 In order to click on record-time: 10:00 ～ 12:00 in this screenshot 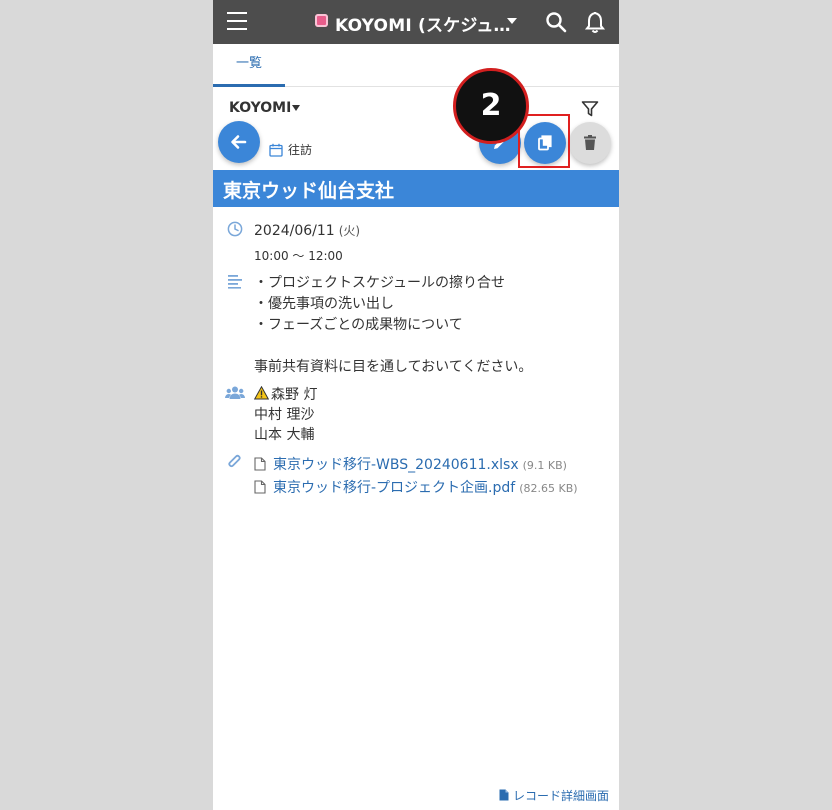, I will do `click(298, 256)`.